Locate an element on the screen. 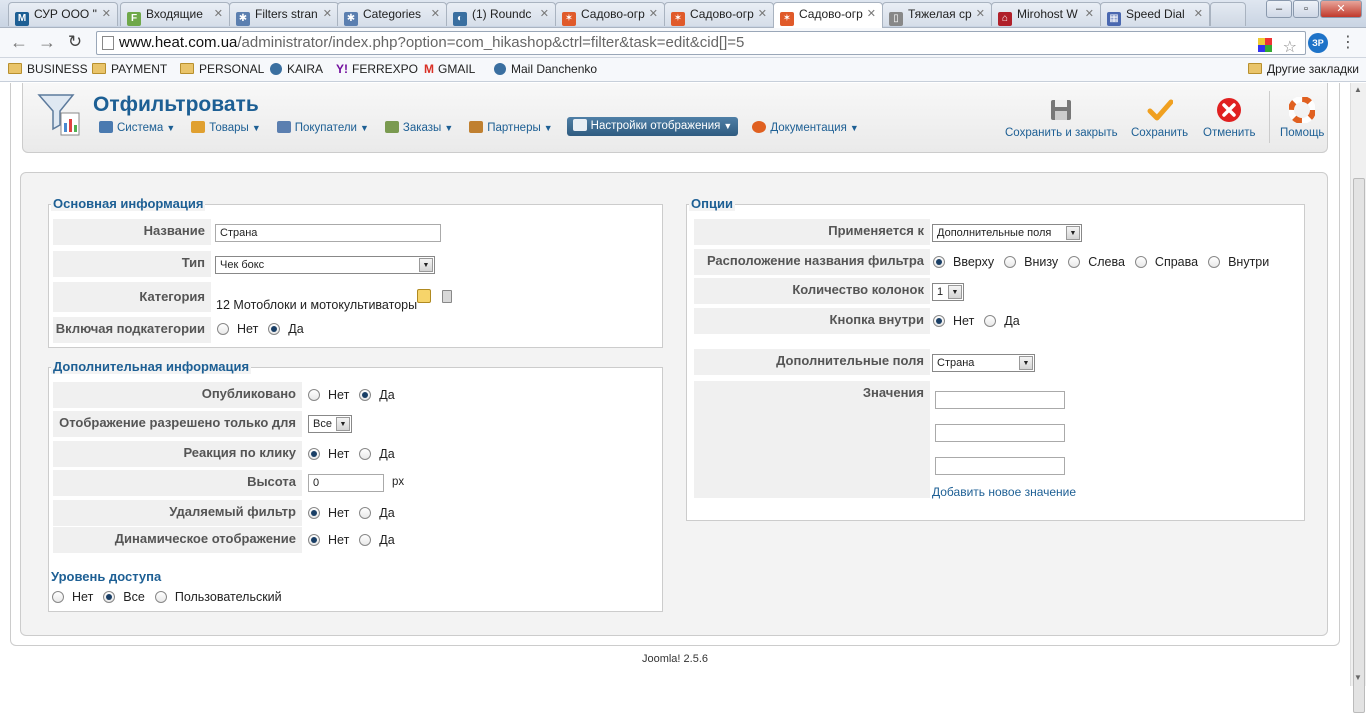 This screenshot has height=713, width=1366. back-icon: ← is located at coordinates (19, 43).